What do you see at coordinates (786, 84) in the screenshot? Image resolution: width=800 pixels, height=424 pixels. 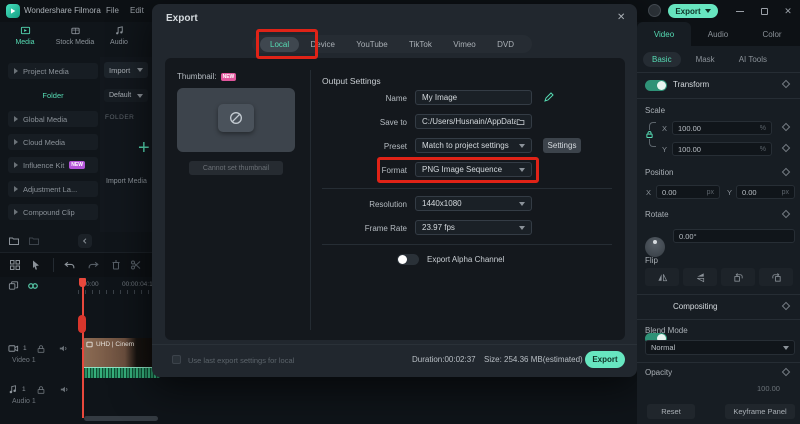 I see `transform-keyframe-icon` at bounding box center [786, 84].